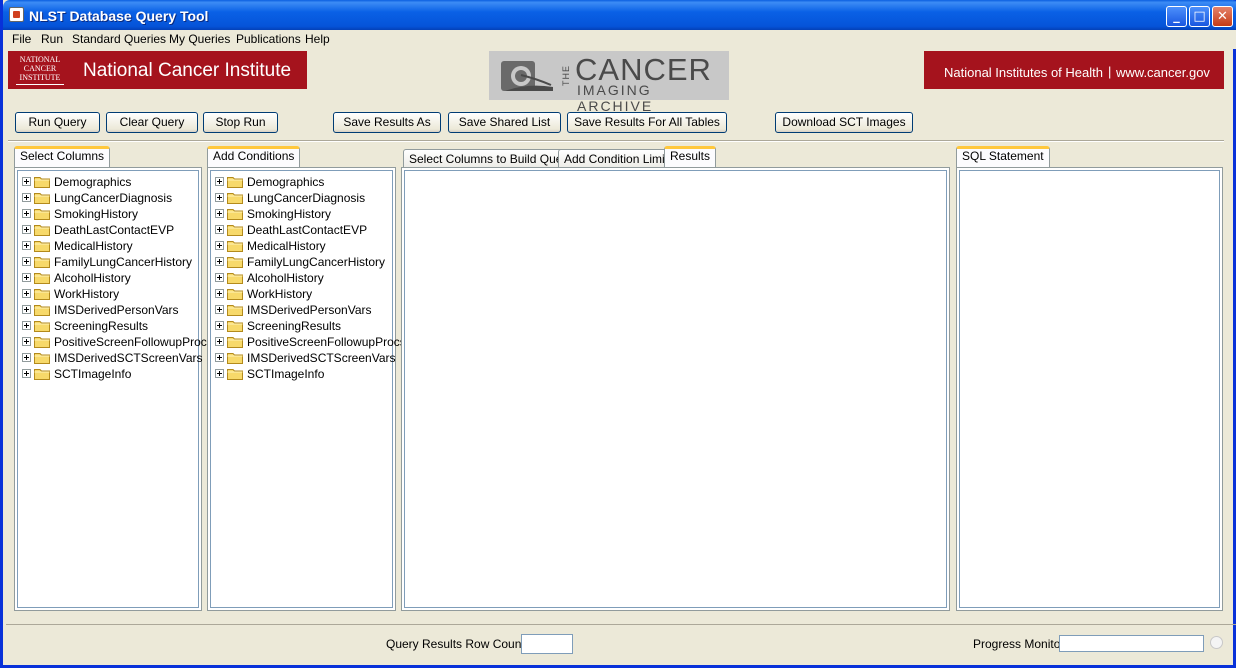 The width and height of the screenshot is (1236, 668). I want to click on select-columns-tree-item: MedicalHistory, so click(77, 246).